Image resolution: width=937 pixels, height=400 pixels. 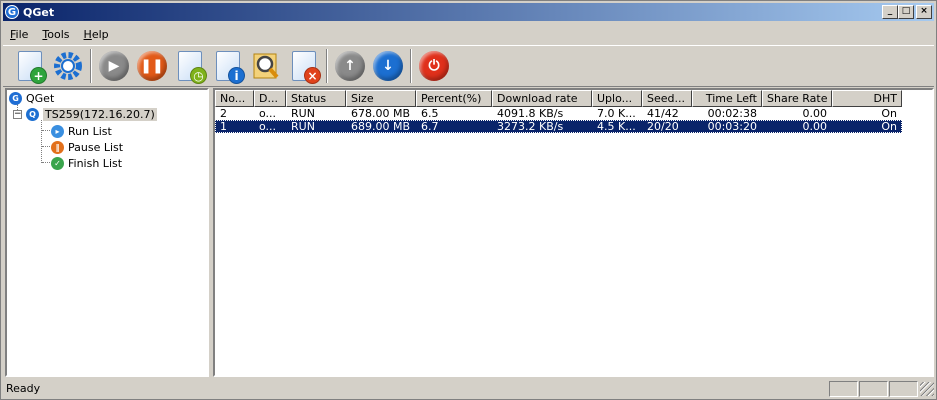 I want to click on tree-root: G QGet, so click(x=31, y=98).